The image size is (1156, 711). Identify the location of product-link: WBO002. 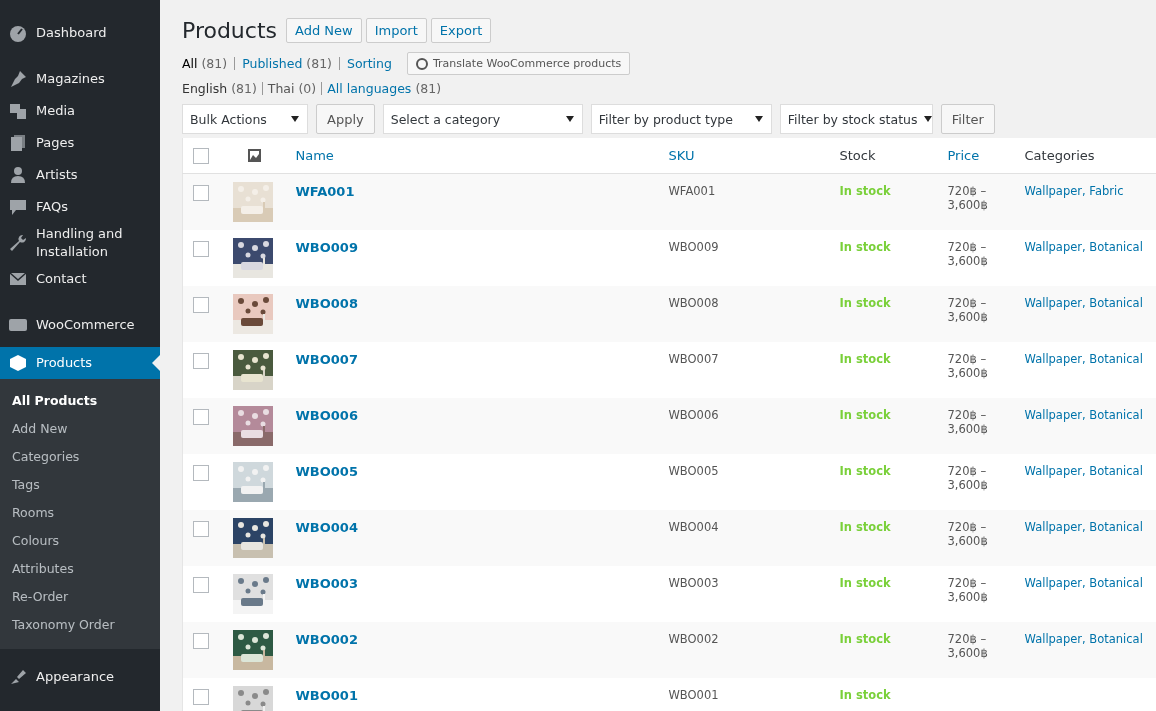
(326, 639).